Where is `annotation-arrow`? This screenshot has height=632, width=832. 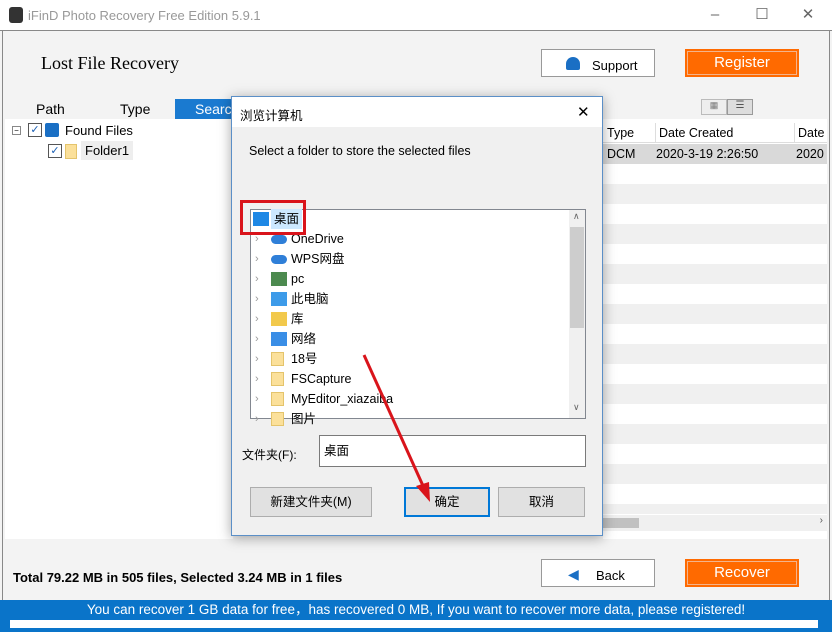
annotation-arrow is located at coordinates (396, 428).